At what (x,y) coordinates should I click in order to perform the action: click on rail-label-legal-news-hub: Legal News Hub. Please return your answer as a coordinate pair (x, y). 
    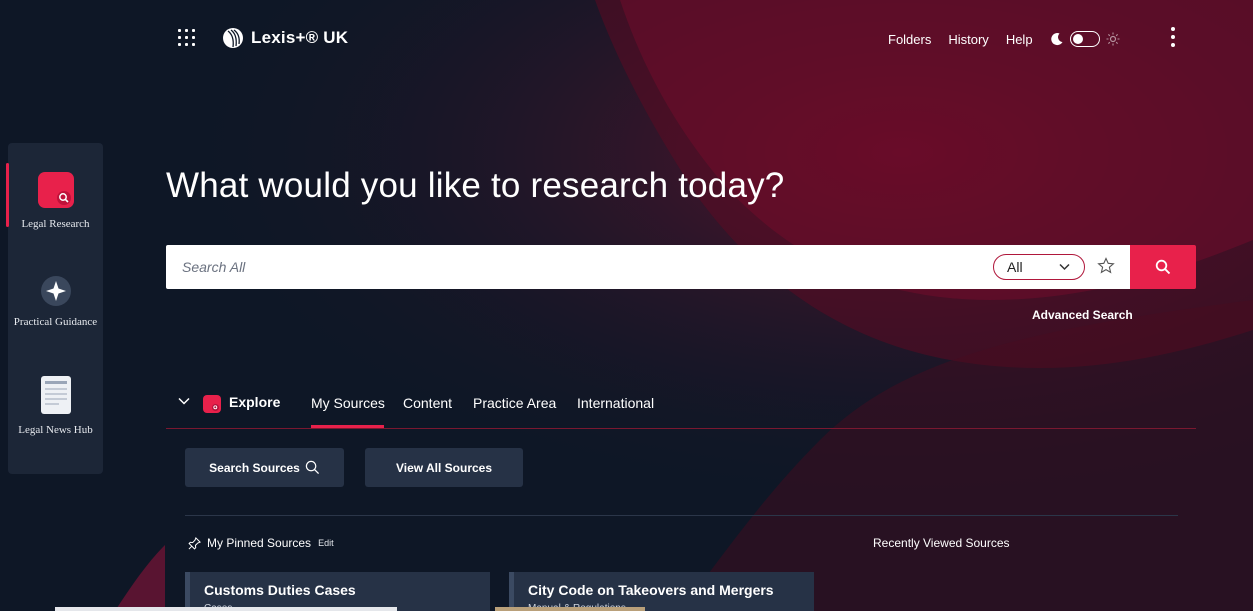
    Looking at the image, I should click on (55, 430).